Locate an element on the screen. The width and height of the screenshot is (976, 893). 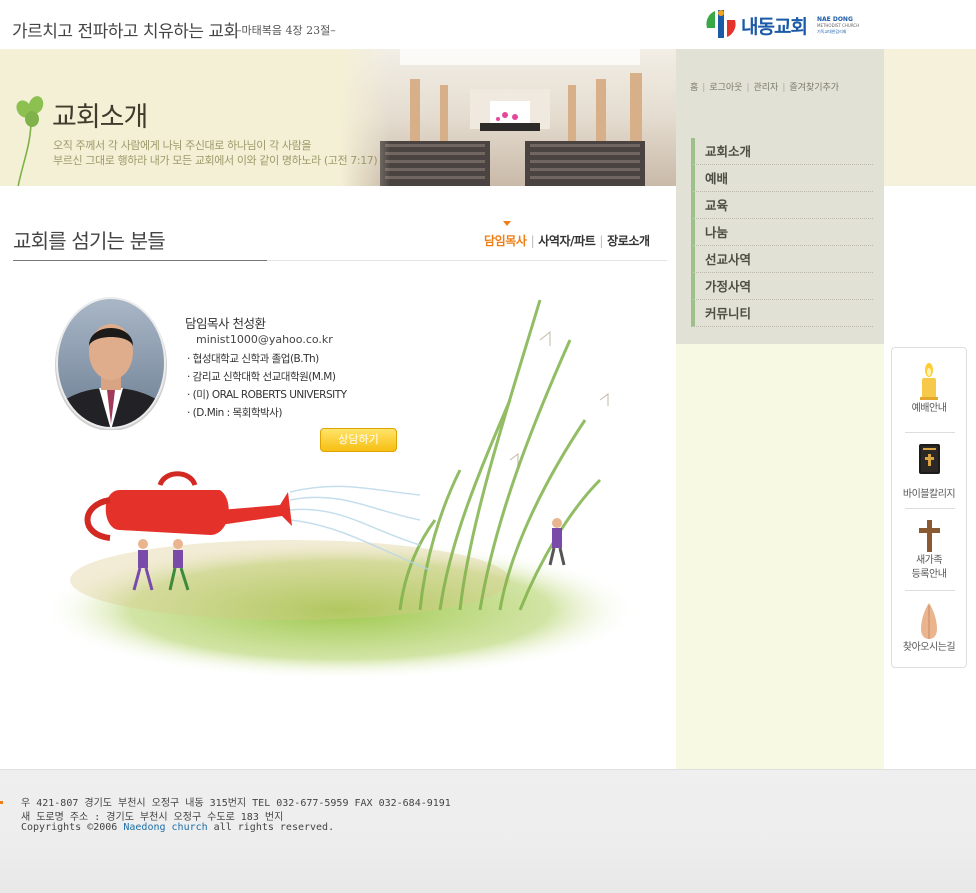
banner-title: 교회소개 is located at coordinates (100, 117).